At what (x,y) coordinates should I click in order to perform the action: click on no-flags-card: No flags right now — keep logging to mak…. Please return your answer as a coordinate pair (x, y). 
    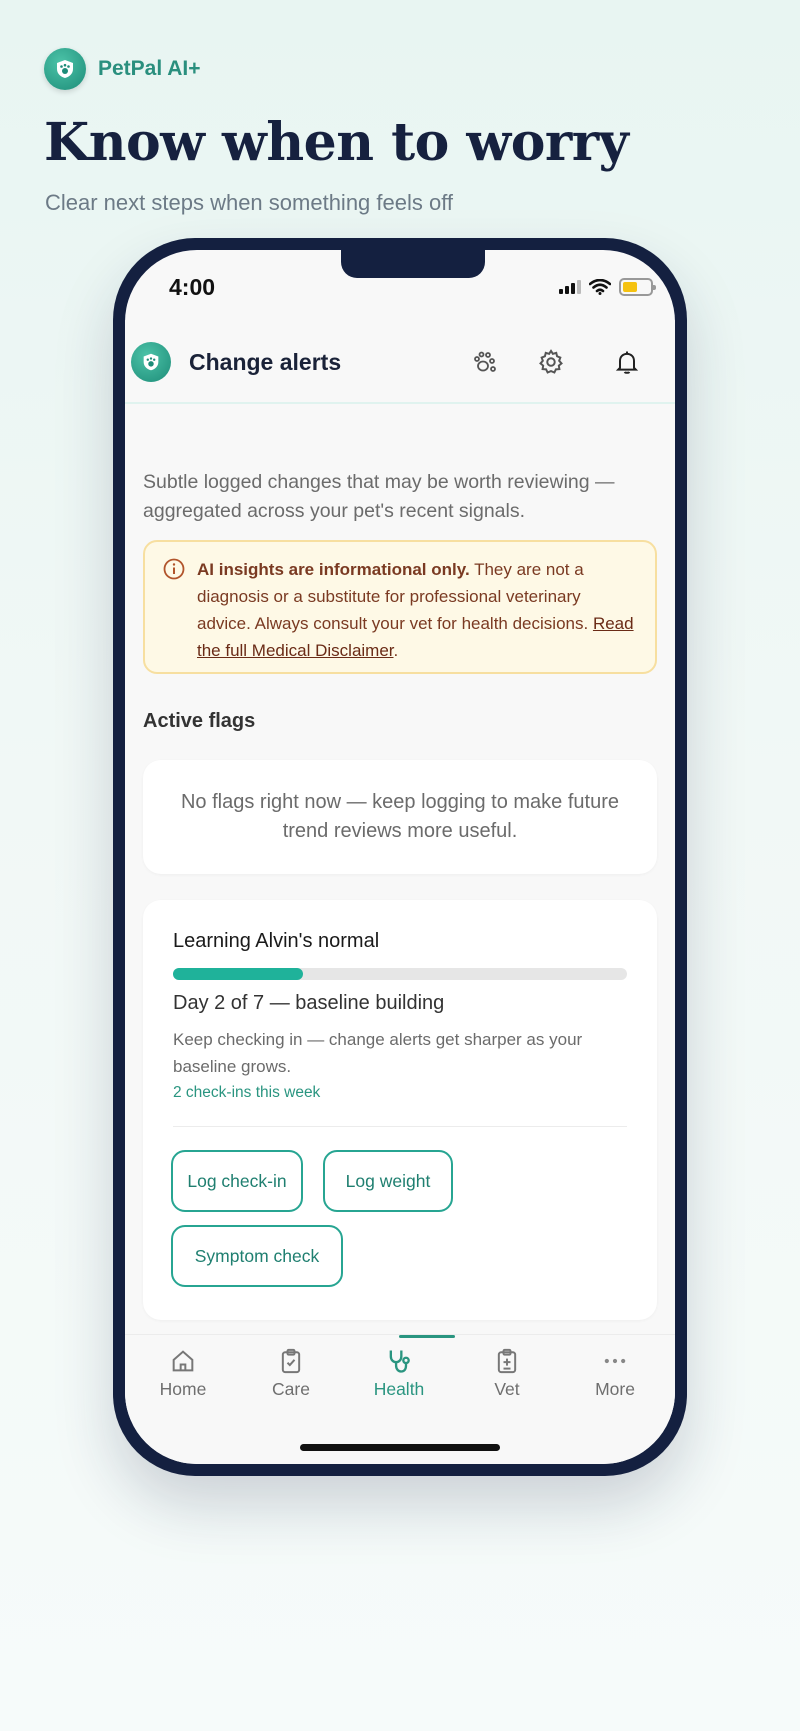
    Looking at the image, I should click on (400, 817).